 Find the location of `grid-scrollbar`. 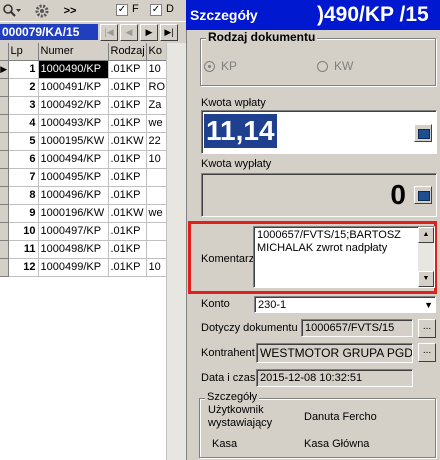

grid-scrollbar is located at coordinates (176, 251).